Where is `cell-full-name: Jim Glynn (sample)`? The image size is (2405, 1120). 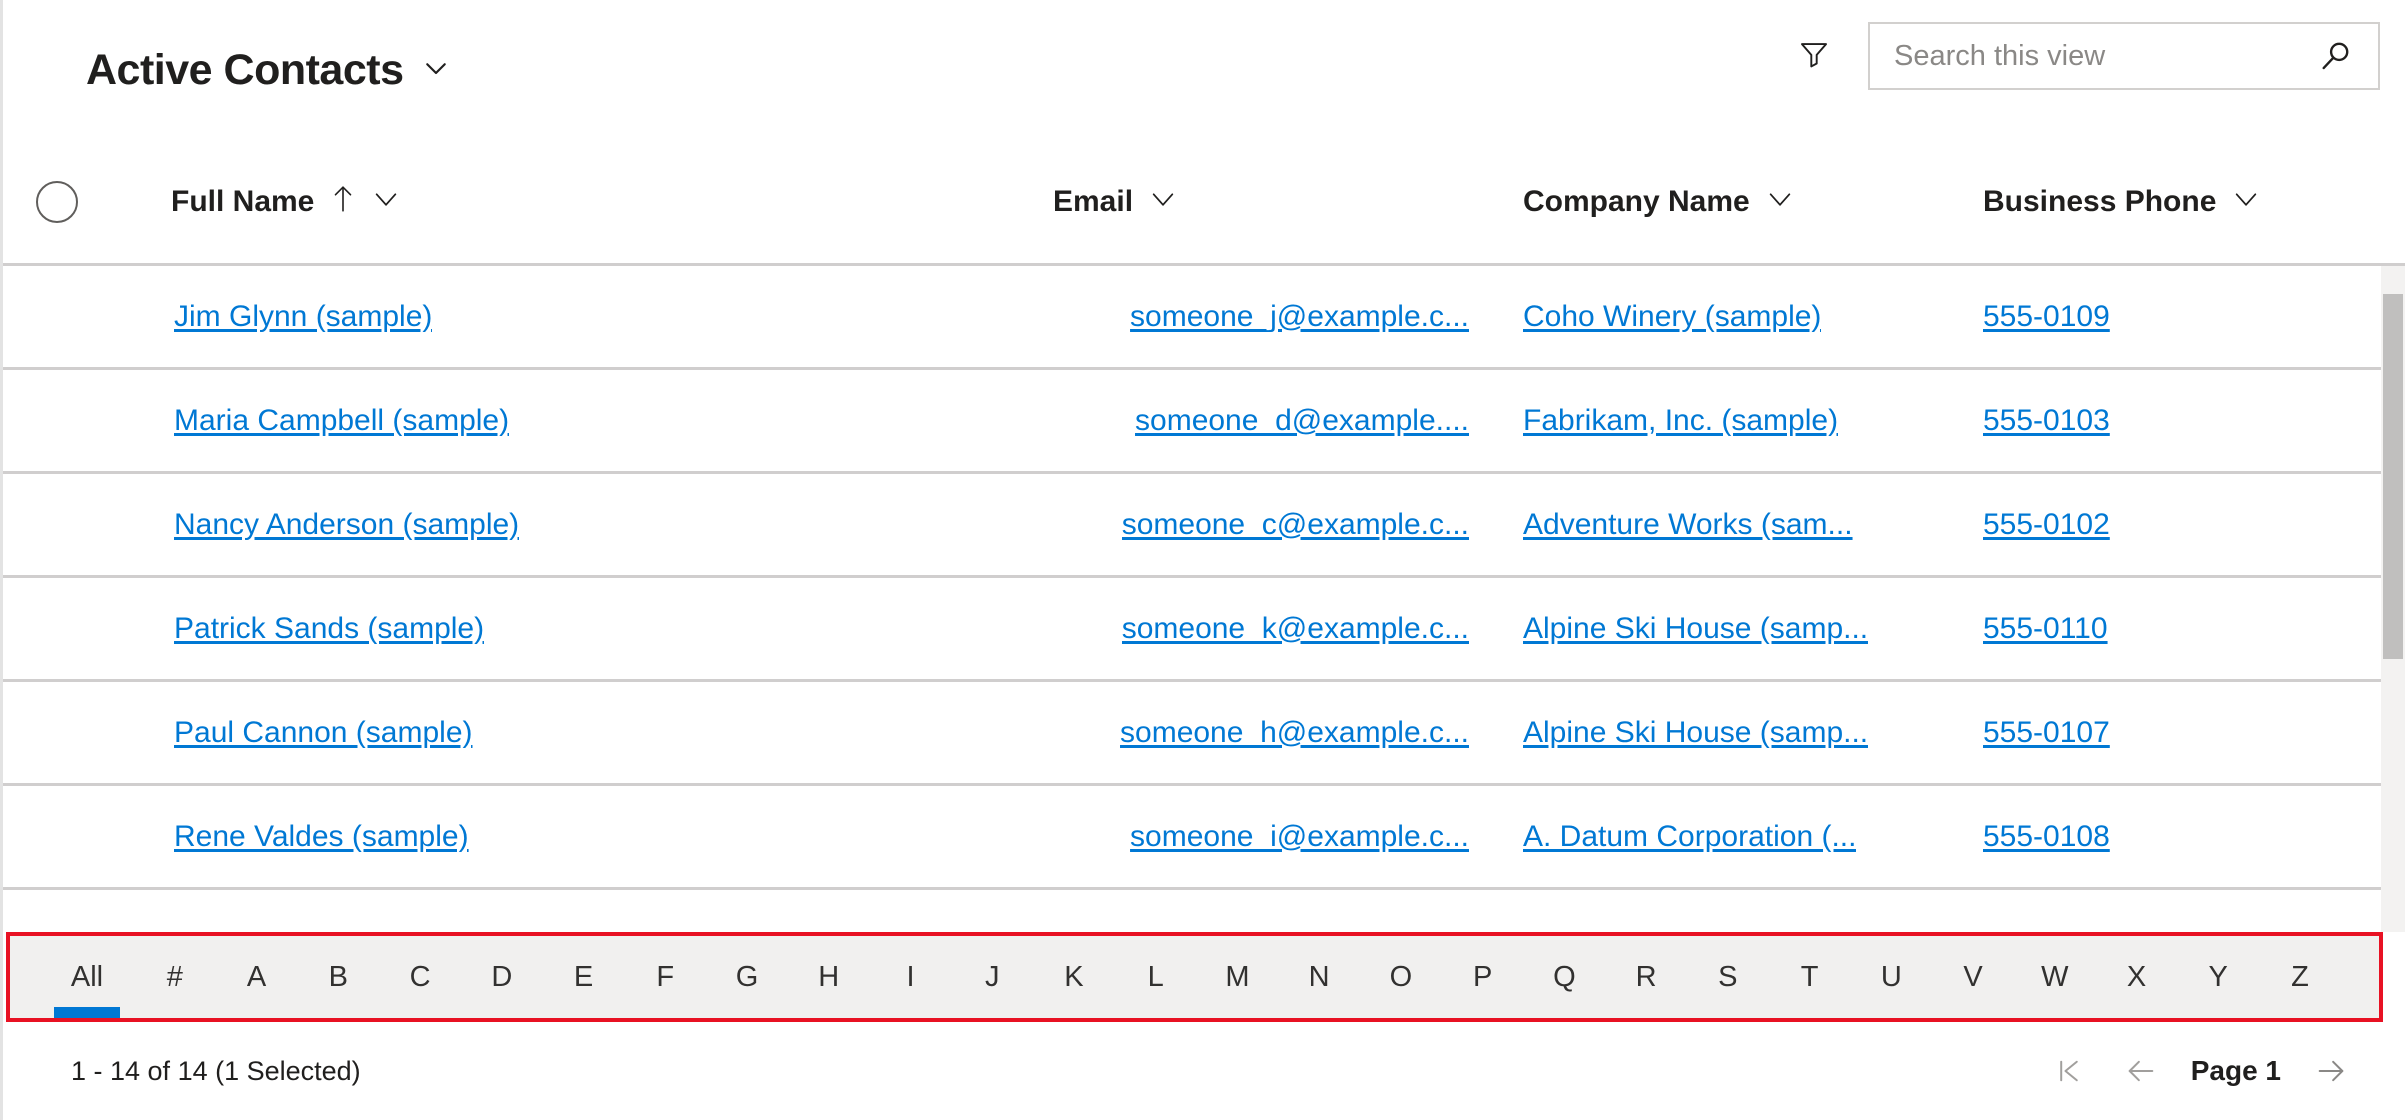 cell-full-name: Jim Glynn (sample) is located at coordinates (566, 316).